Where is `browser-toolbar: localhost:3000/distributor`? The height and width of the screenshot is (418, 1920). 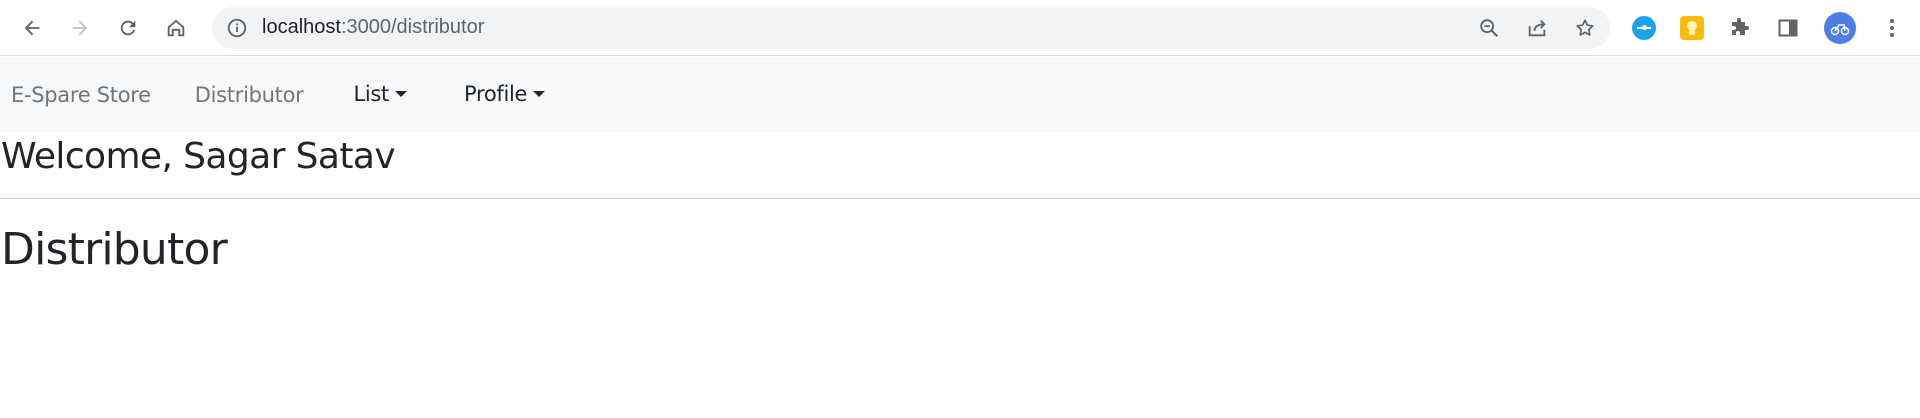 browser-toolbar: localhost:3000/distributor is located at coordinates (960, 28).